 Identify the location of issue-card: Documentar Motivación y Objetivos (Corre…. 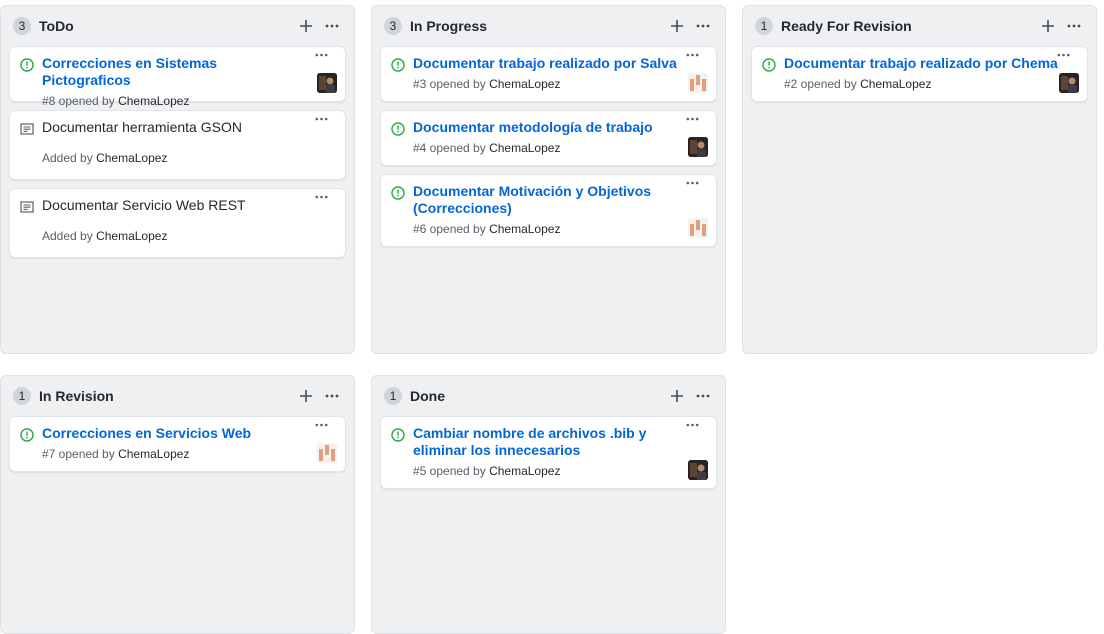
(548, 210).